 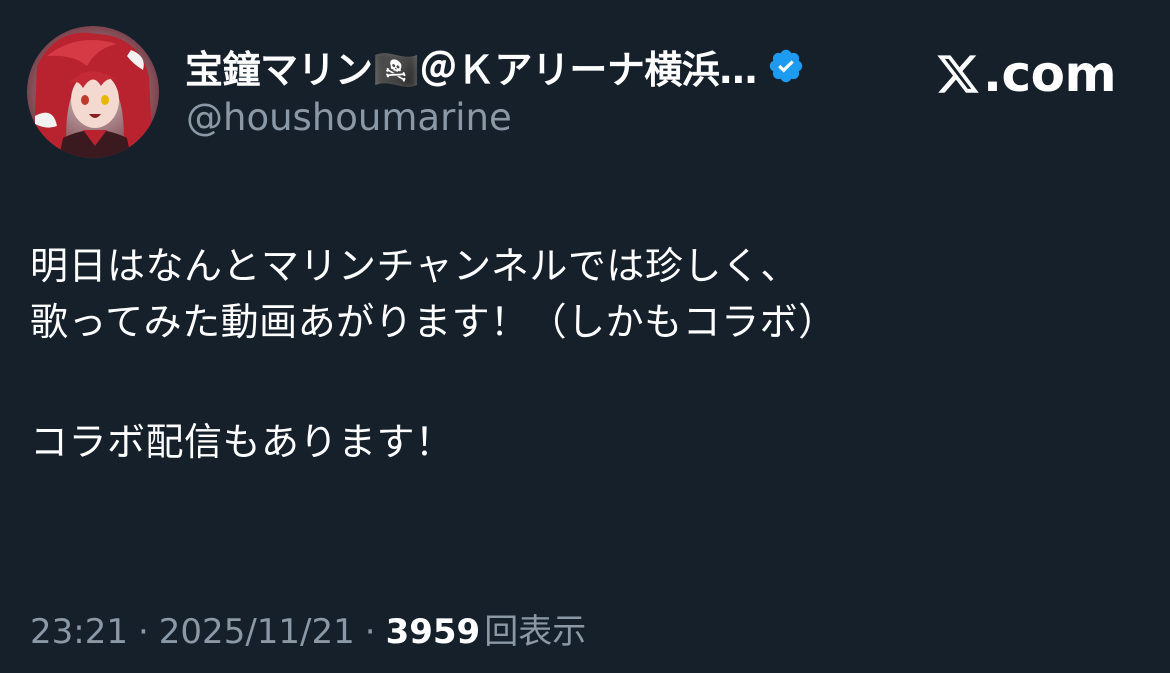 What do you see at coordinates (433, 322) in the screenshot?
I see `tweet-line: 歌ってみた動画あがります！（しかもコラボ）` at bounding box center [433, 322].